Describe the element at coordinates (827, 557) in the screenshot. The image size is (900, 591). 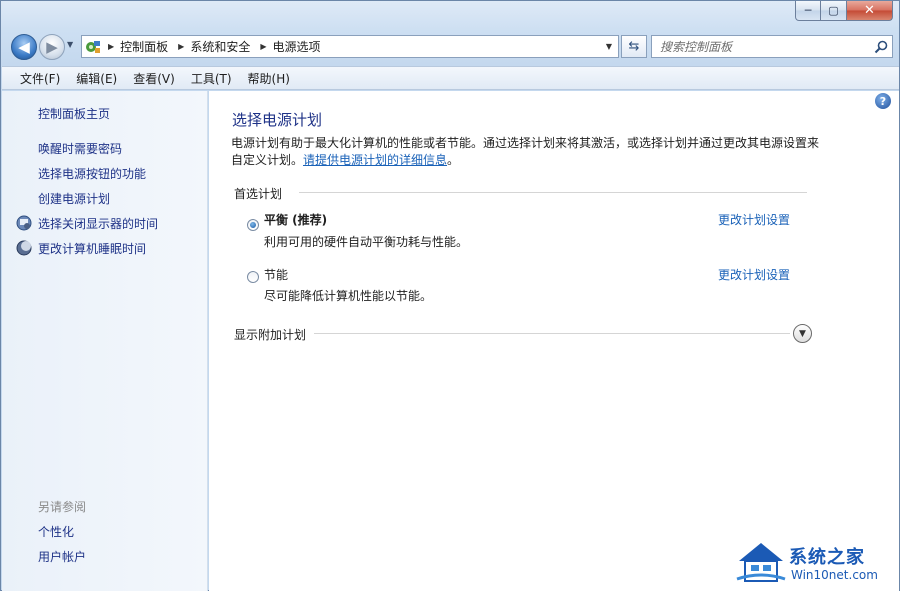
I see `watermark-title: 系统之家` at that location.